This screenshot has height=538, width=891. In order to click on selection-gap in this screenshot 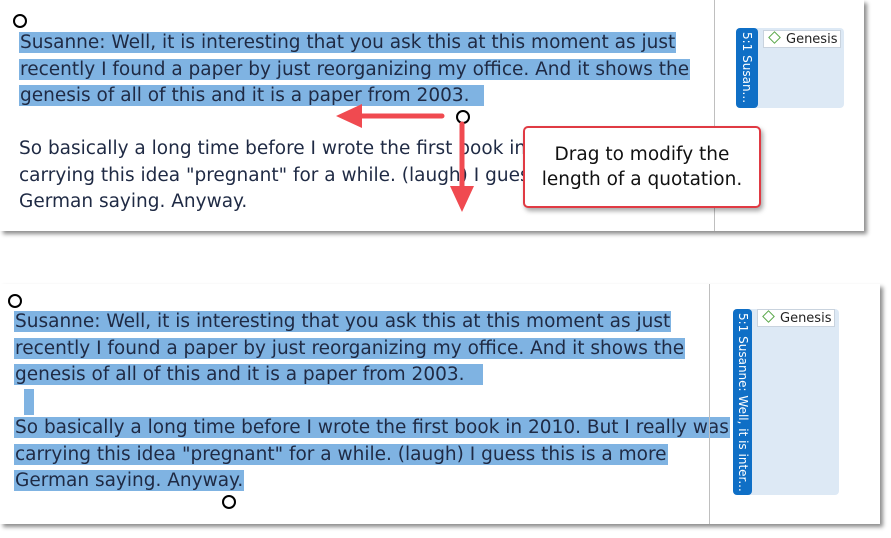, I will do `click(29, 401)`.